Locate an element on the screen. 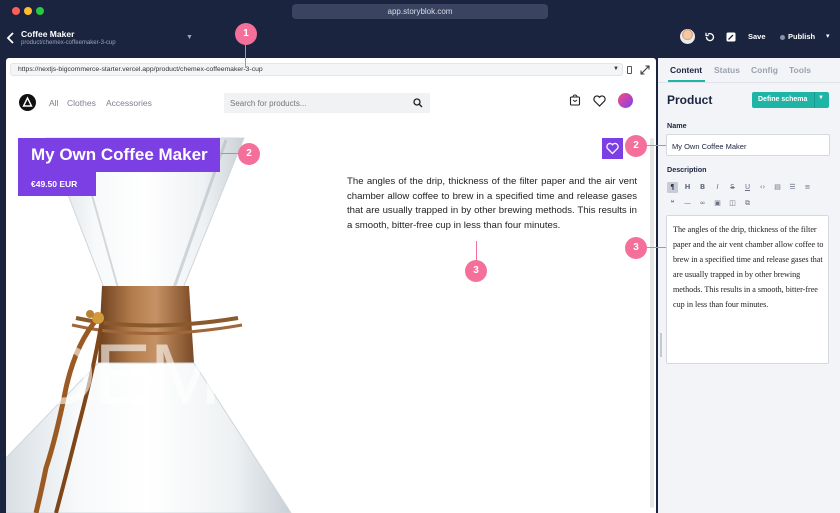 This screenshot has height=513, width=840. code-block-icon: ▤ is located at coordinates (777, 187).